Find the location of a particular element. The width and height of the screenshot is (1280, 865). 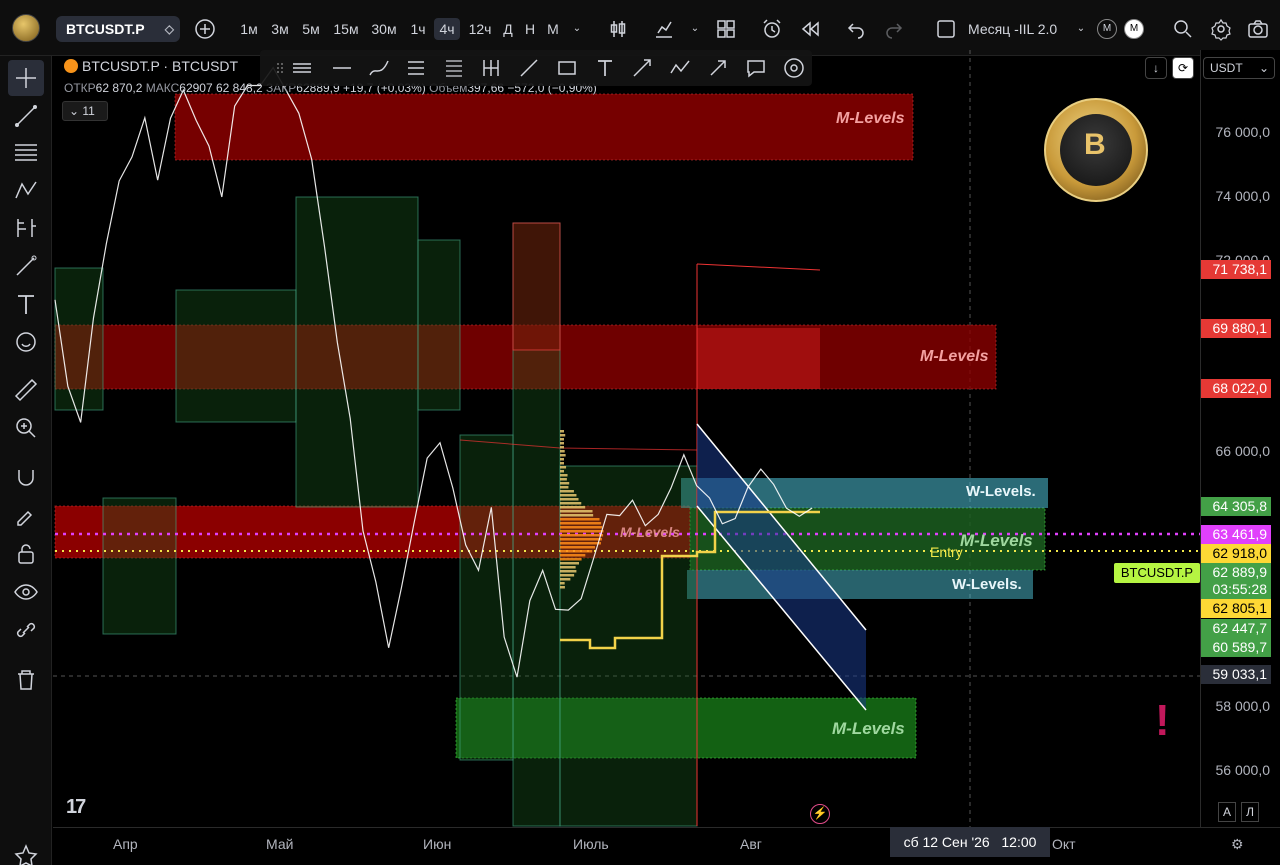

timeframe-3m: 3м is located at coordinates (280, 29).